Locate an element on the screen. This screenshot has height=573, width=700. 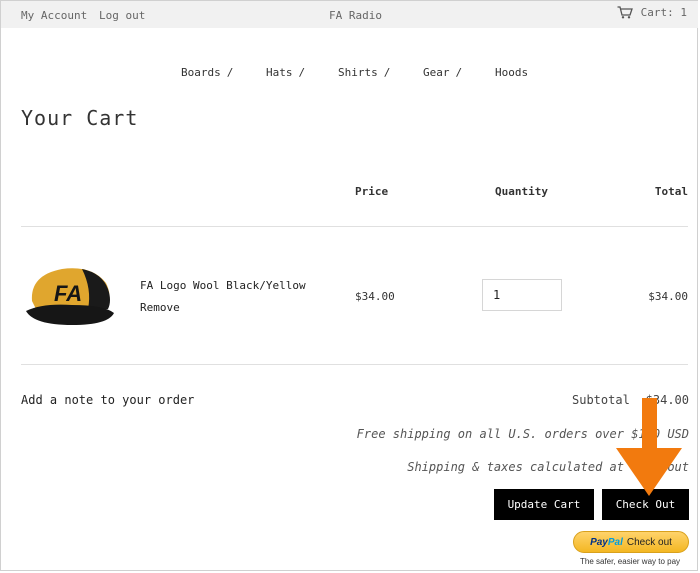
paypal-checkout-button: PayPal Check out is located at coordinates (631, 542).